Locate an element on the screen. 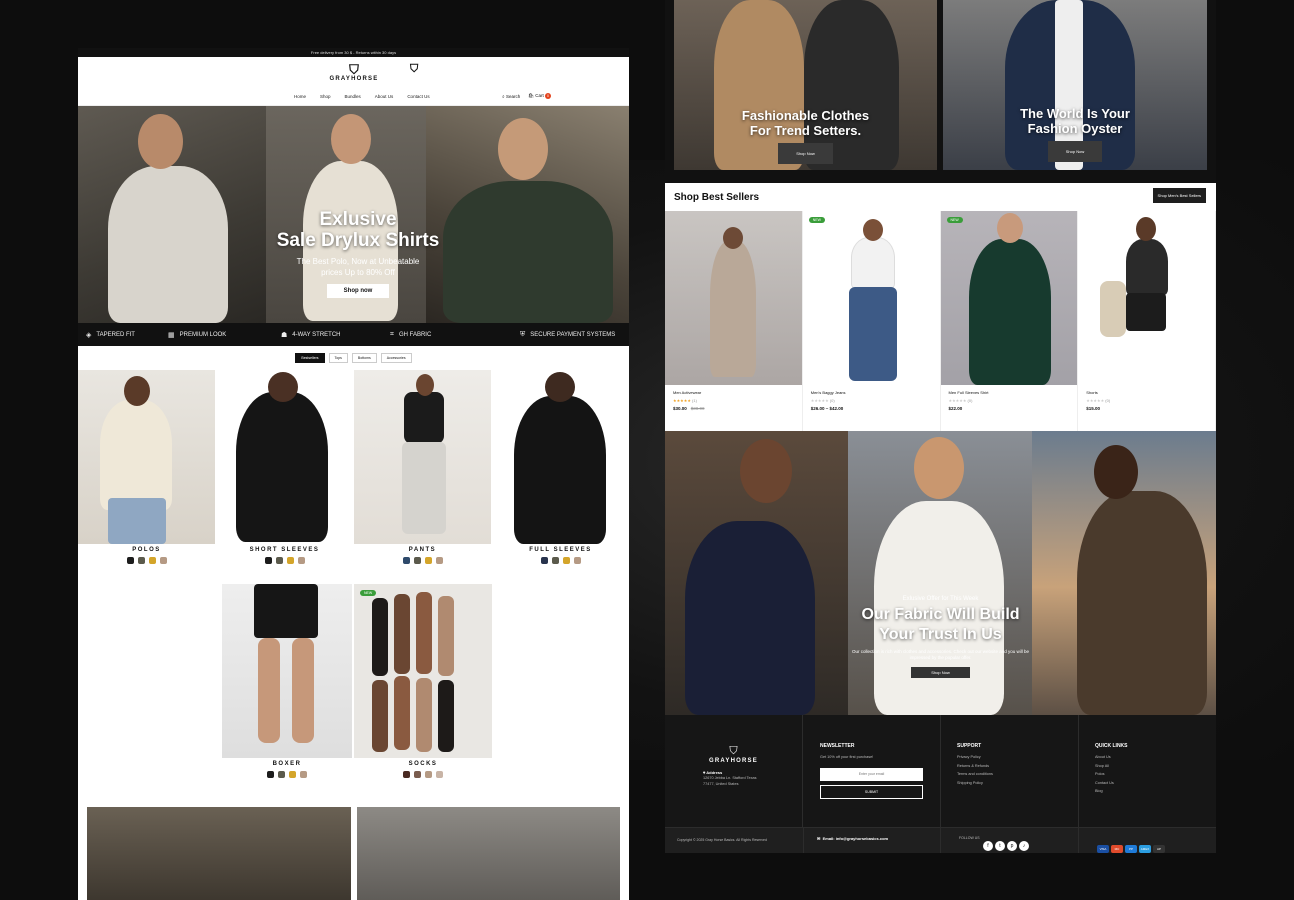 The image size is (1294, 900). product-name: Men's Baggy Jeans is located at coordinates (871, 392).